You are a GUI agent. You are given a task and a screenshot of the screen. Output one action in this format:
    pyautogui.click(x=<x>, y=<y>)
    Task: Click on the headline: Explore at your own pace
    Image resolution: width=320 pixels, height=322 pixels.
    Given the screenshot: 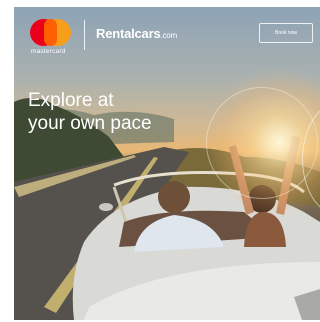 What is the action you would take?
    pyautogui.click(x=90, y=112)
    